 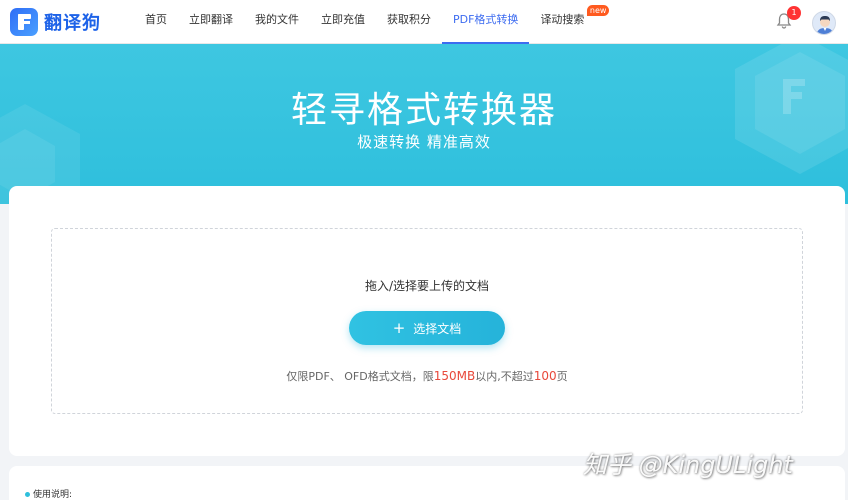 I want to click on nav-item-points: 获取积分, so click(x=409, y=22).